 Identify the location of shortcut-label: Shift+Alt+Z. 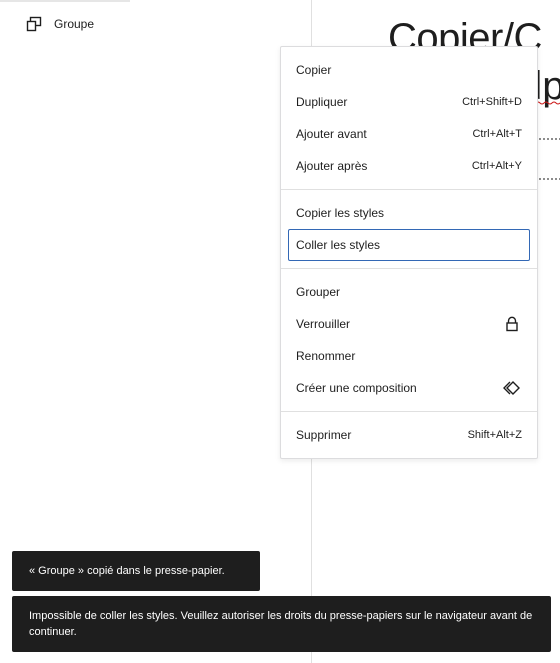
(494, 435).